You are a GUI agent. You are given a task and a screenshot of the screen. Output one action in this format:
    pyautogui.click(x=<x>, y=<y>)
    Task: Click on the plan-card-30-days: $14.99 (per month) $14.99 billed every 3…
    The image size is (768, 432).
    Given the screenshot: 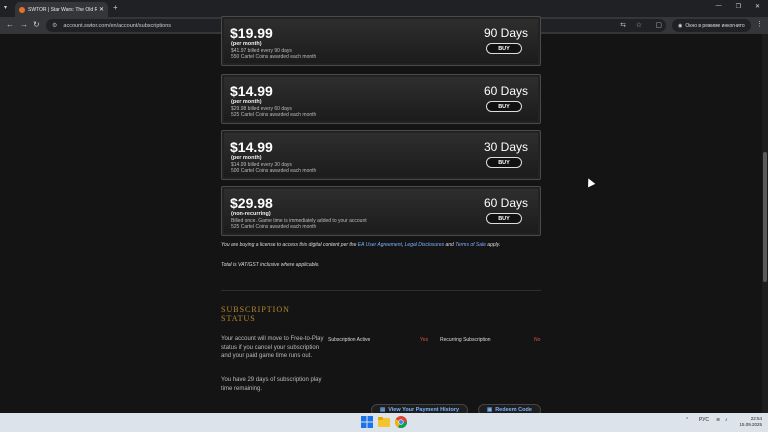 What is the action you would take?
    pyautogui.click(x=381, y=155)
    